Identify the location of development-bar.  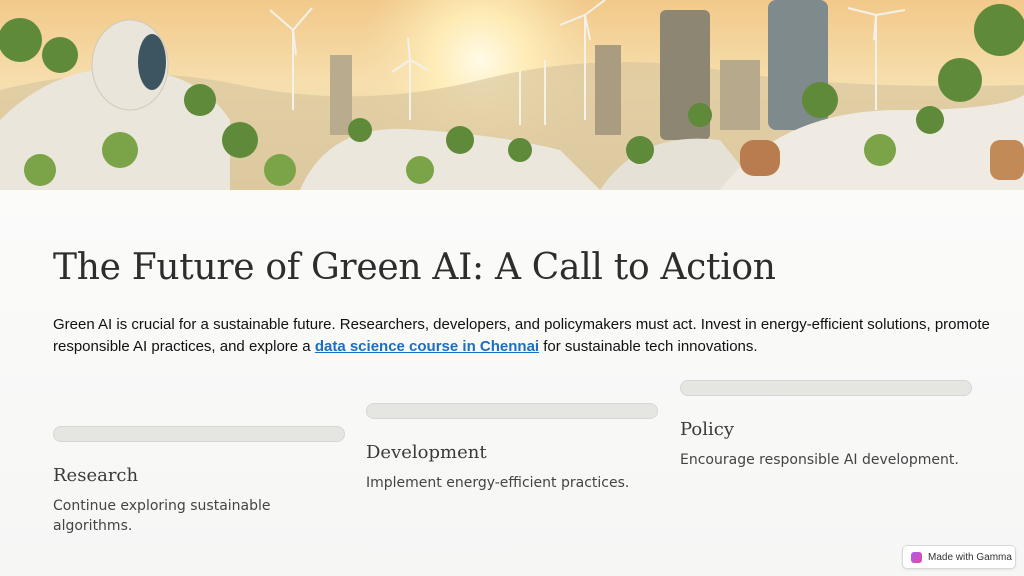
(512, 411).